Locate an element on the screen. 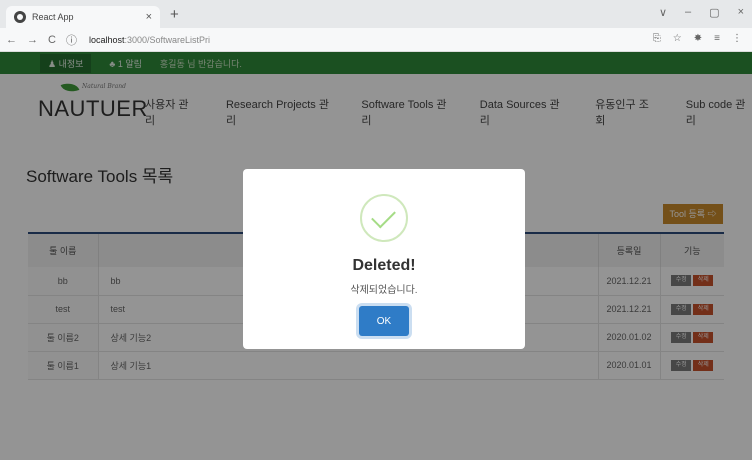  address-bar-icons: ⎘ ☆ ✸ ≡ ⋮ is located at coordinates (697, 38).